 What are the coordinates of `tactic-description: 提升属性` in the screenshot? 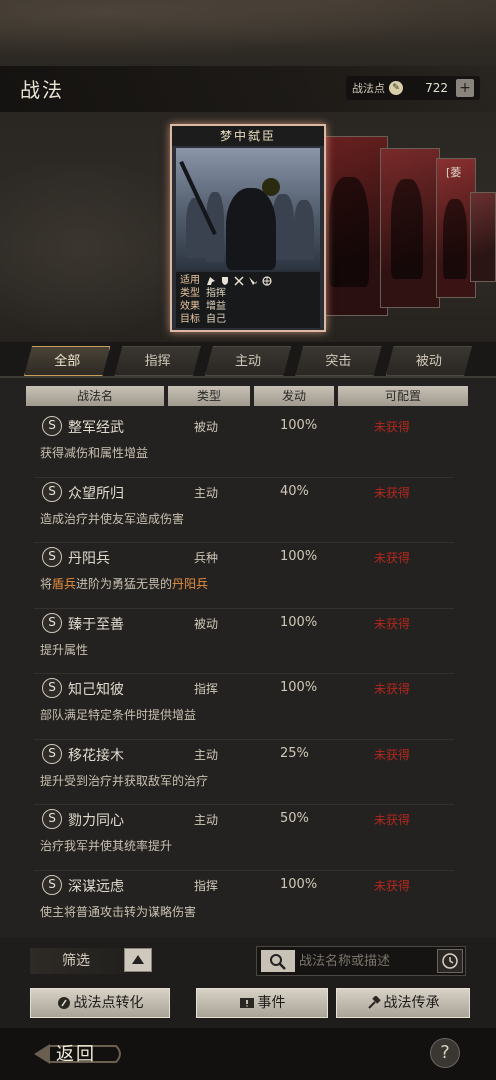 It's located at (64, 649).